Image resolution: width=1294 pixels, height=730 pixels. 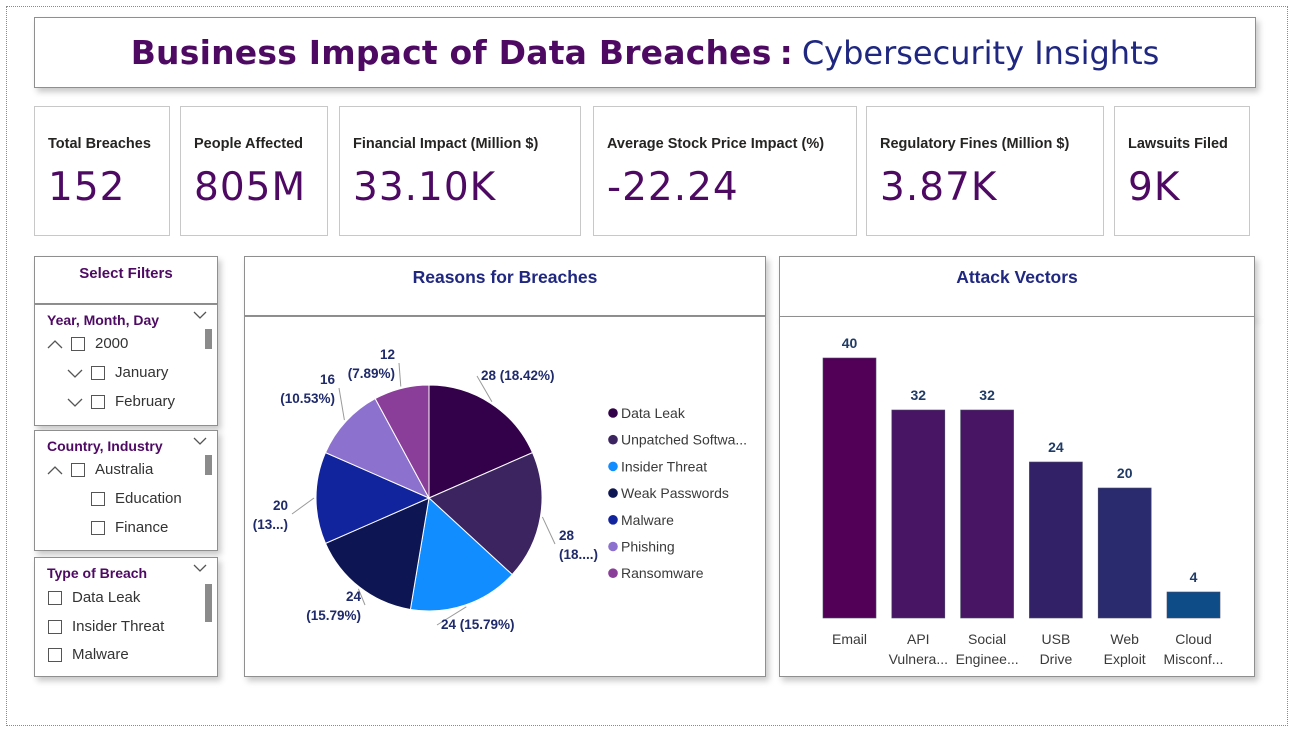 I want to click on legend-label: Insider Threat, so click(x=664, y=466).